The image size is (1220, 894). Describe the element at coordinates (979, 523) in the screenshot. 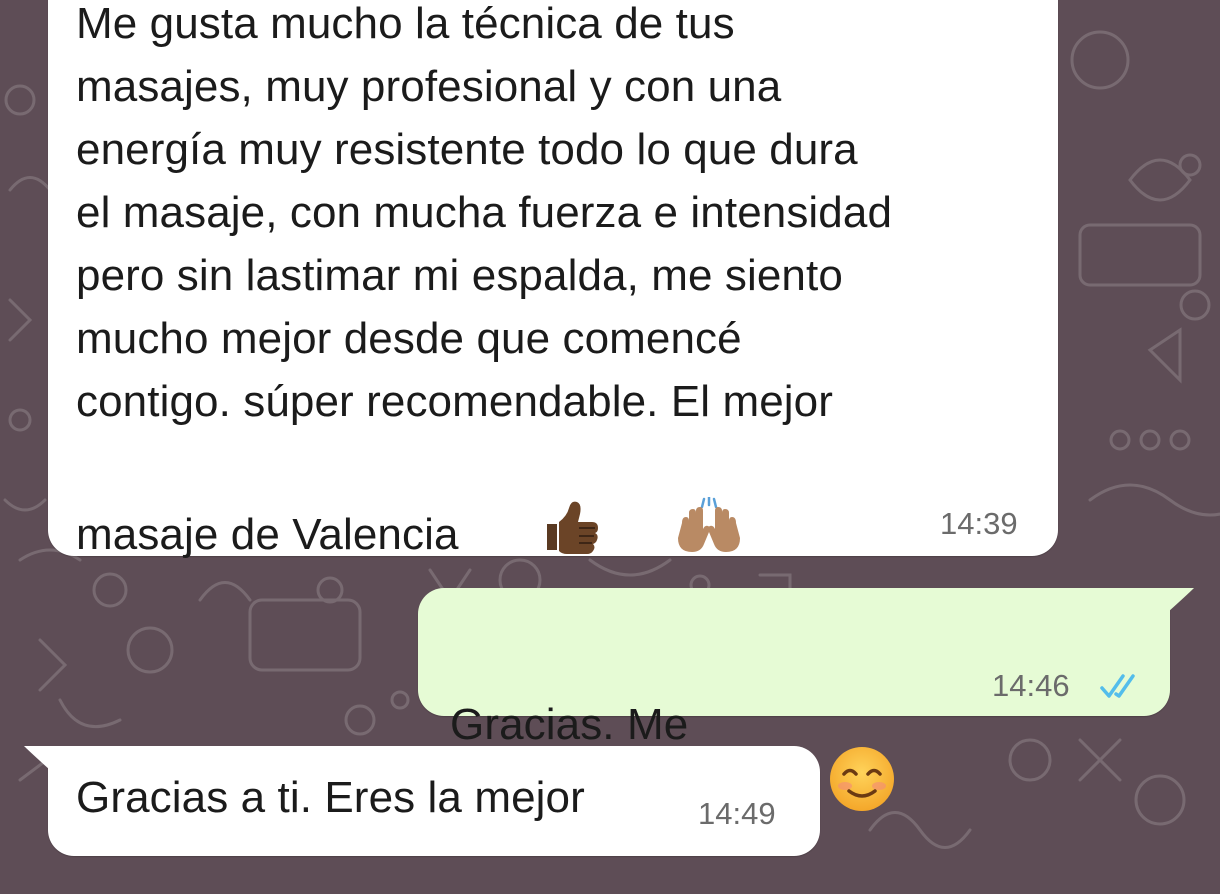

I see `message-timestamp: 14:39` at that location.